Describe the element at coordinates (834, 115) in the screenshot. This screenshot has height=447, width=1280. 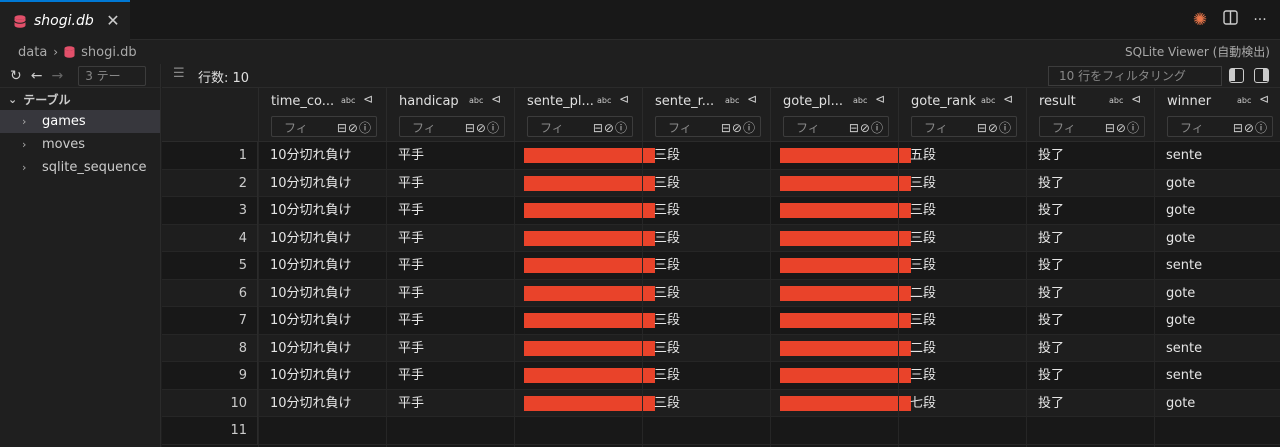
I see `column-header-gote-player: gote_pl... abc ⊲ フィ ⊟⊘ⓘ` at that location.